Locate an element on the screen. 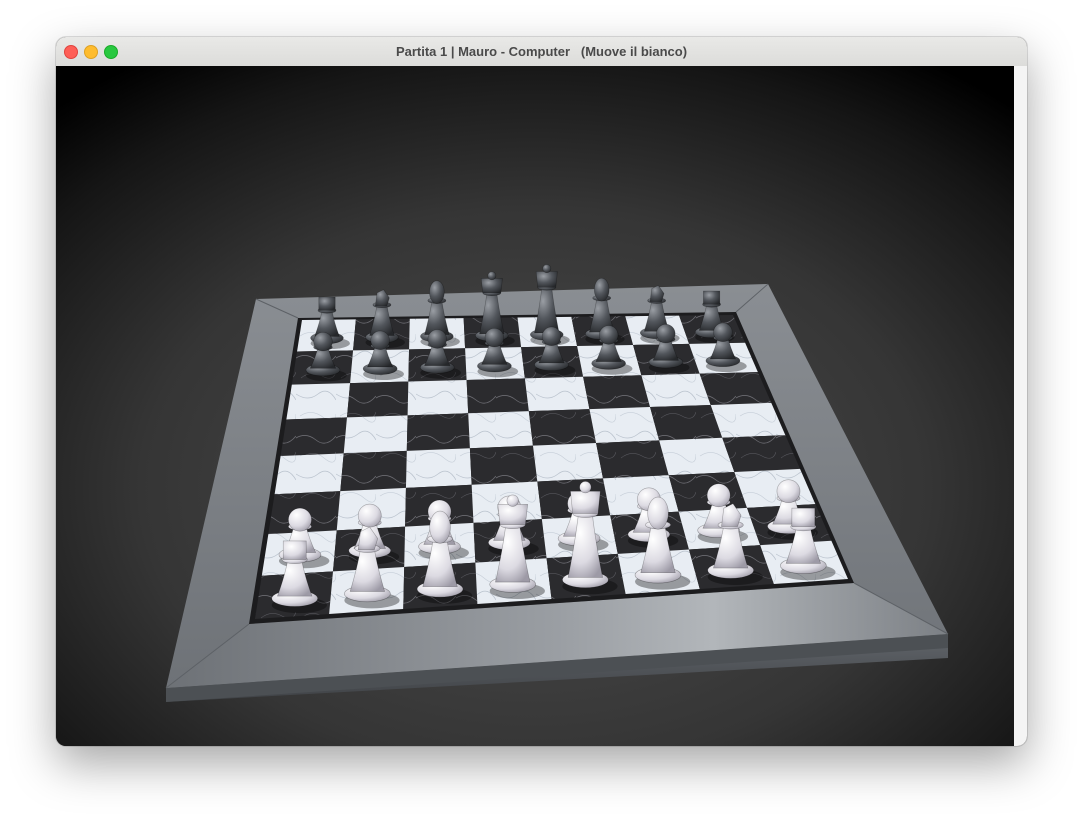 The height and width of the screenshot is (820, 1083). window-right-edge is located at coordinates (1020, 406).